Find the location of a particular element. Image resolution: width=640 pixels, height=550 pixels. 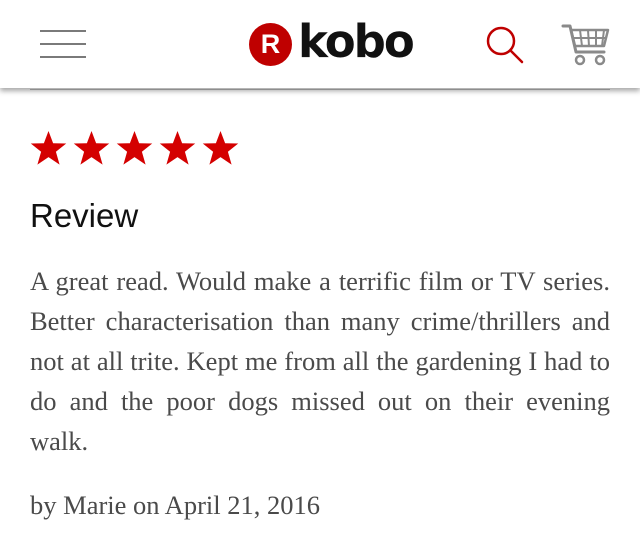

header-divider is located at coordinates (320, 89).